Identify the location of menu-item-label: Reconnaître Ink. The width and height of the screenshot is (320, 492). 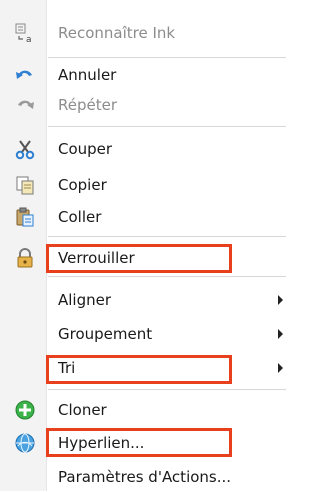
(117, 33).